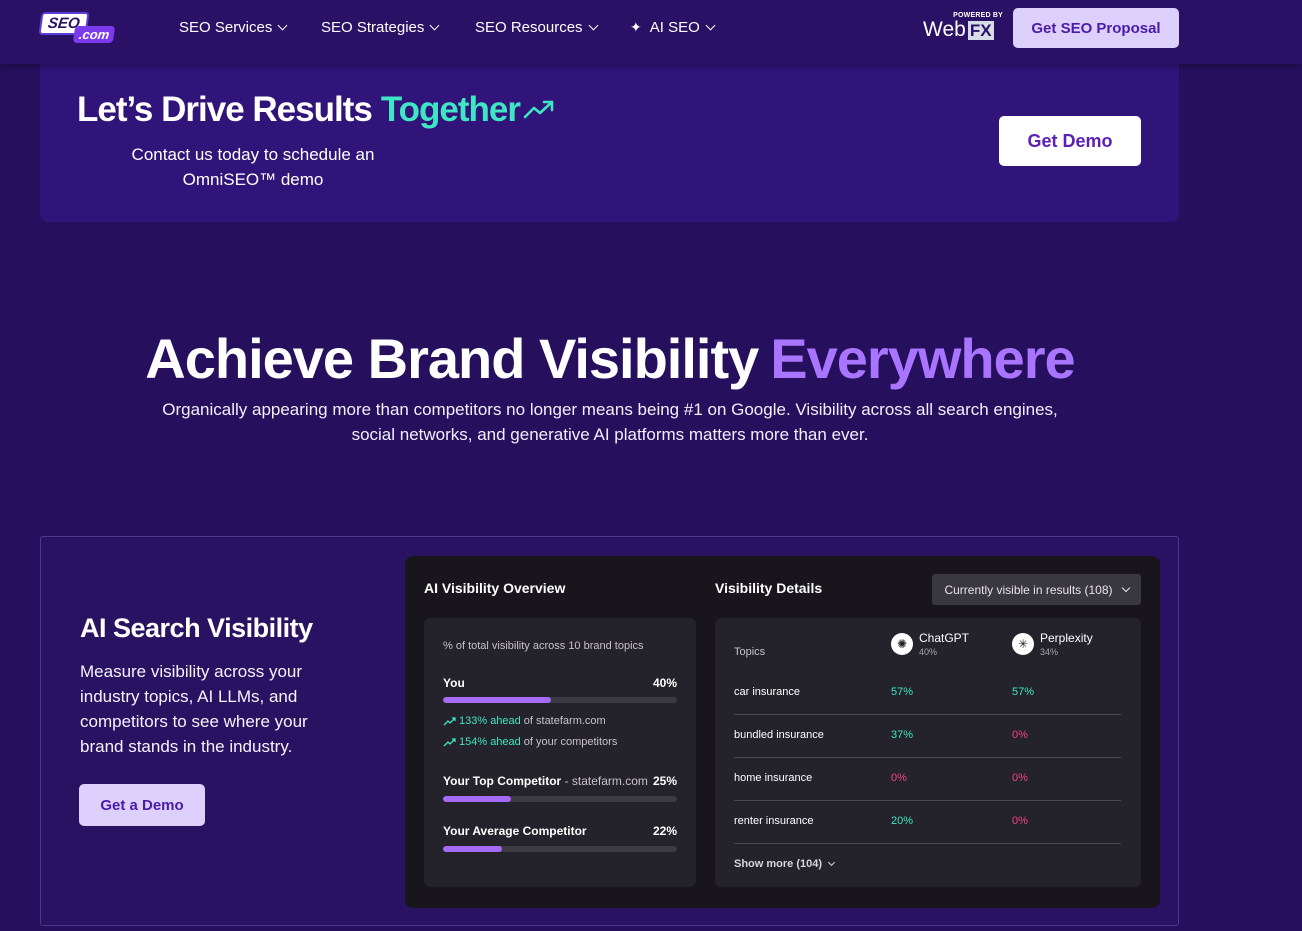  I want to click on topic-renter-insurance: renter insurance, so click(774, 821).